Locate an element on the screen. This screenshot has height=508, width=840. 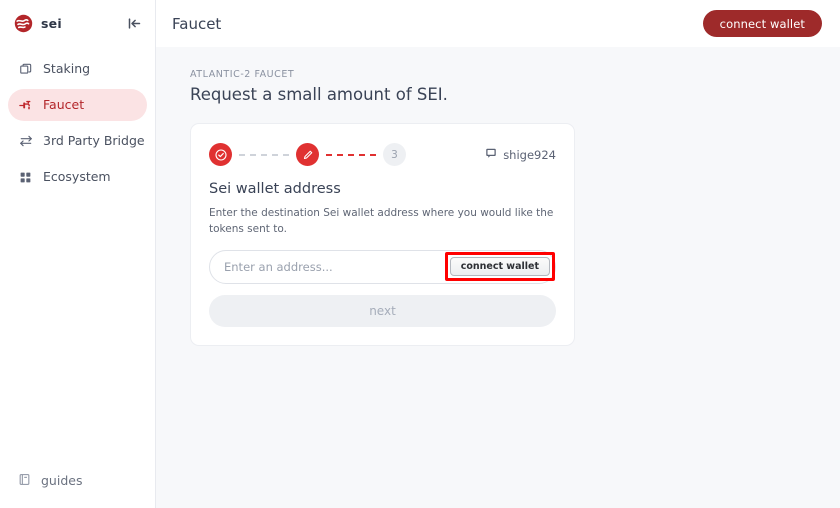
faucet-network-label: ATLANTIC-2 FAUCET is located at coordinates (242, 74).